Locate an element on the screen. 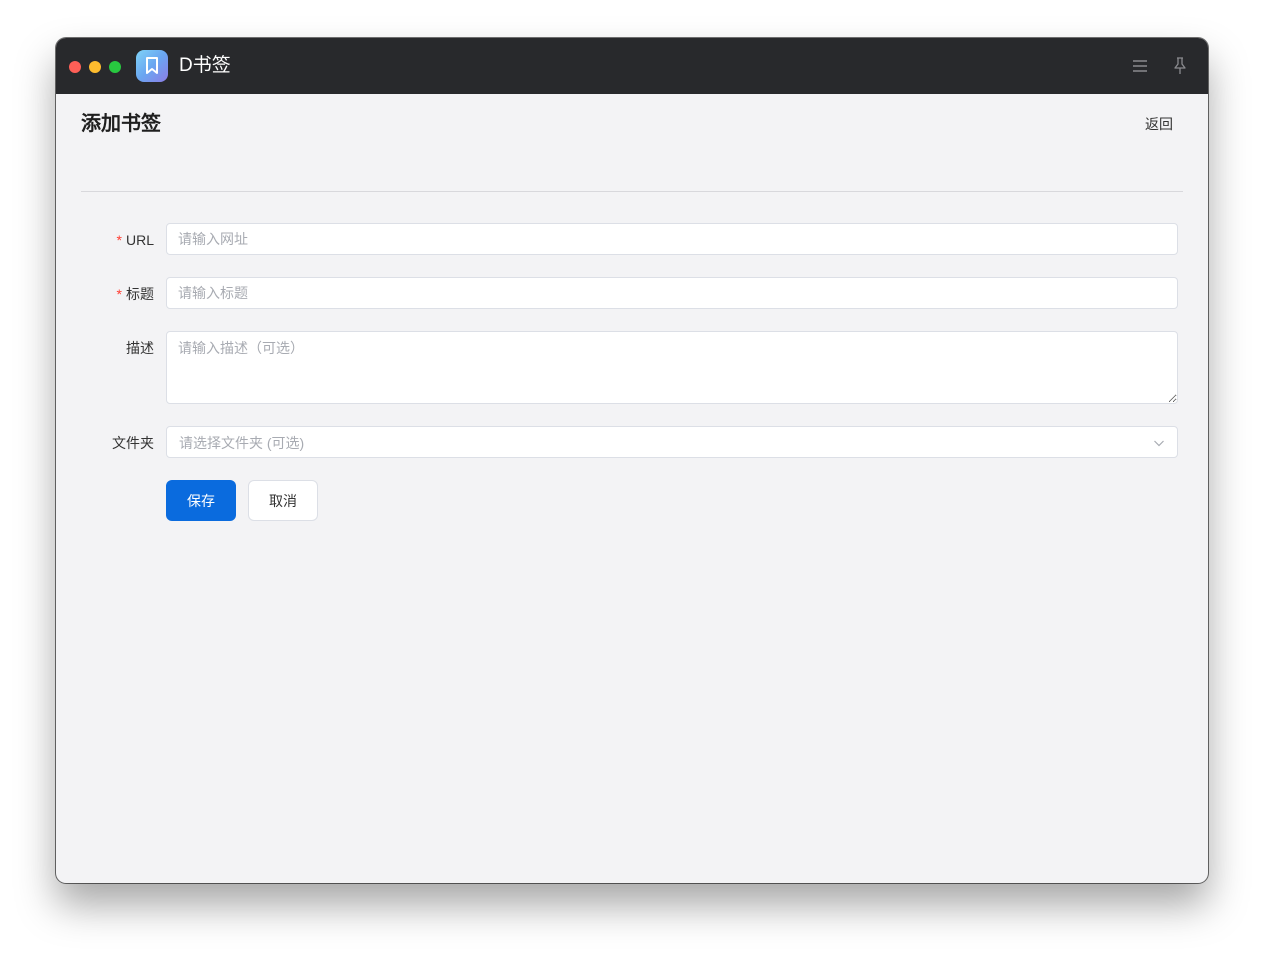 The image size is (1264, 957). header-divider is located at coordinates (632, 191).